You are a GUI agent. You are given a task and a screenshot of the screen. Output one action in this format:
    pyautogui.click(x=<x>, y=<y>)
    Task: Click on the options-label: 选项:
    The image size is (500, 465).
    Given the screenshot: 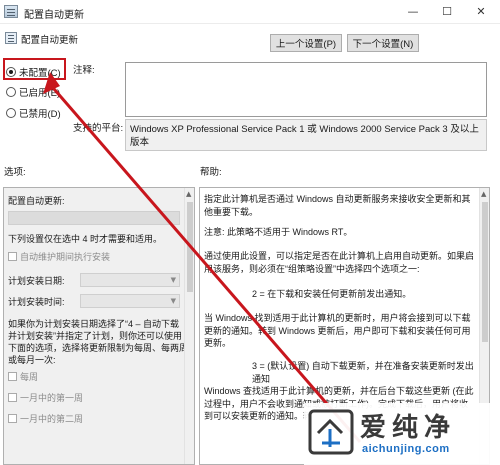 What is the action you would take?
    pyautogui.click(x=15, y=172)
    